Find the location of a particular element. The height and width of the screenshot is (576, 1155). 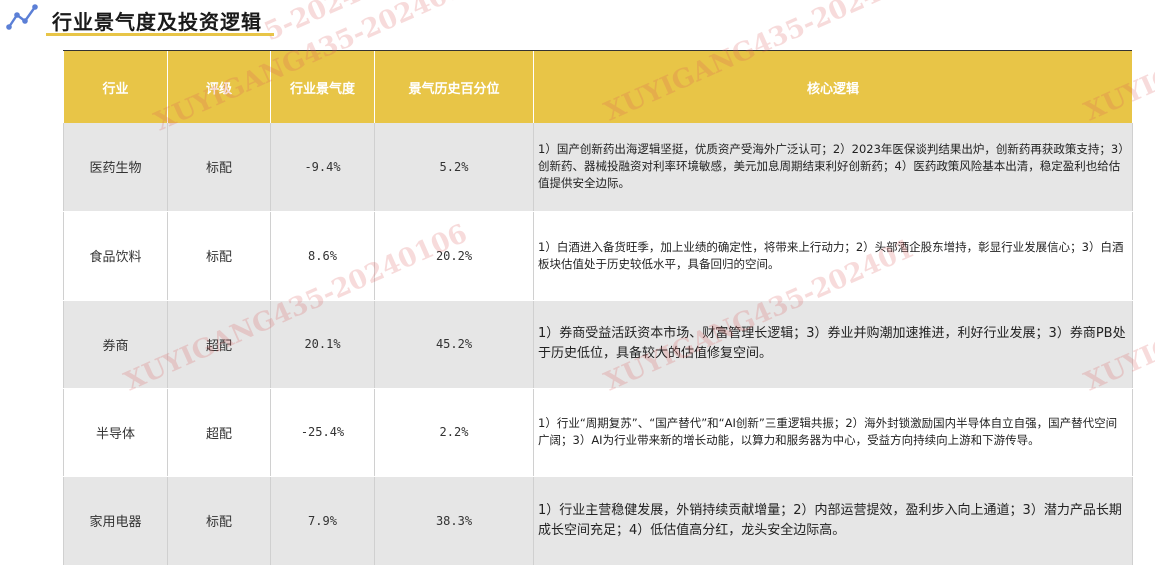

prosperity-cell: 8.6% is located at coordinates (322, 256).